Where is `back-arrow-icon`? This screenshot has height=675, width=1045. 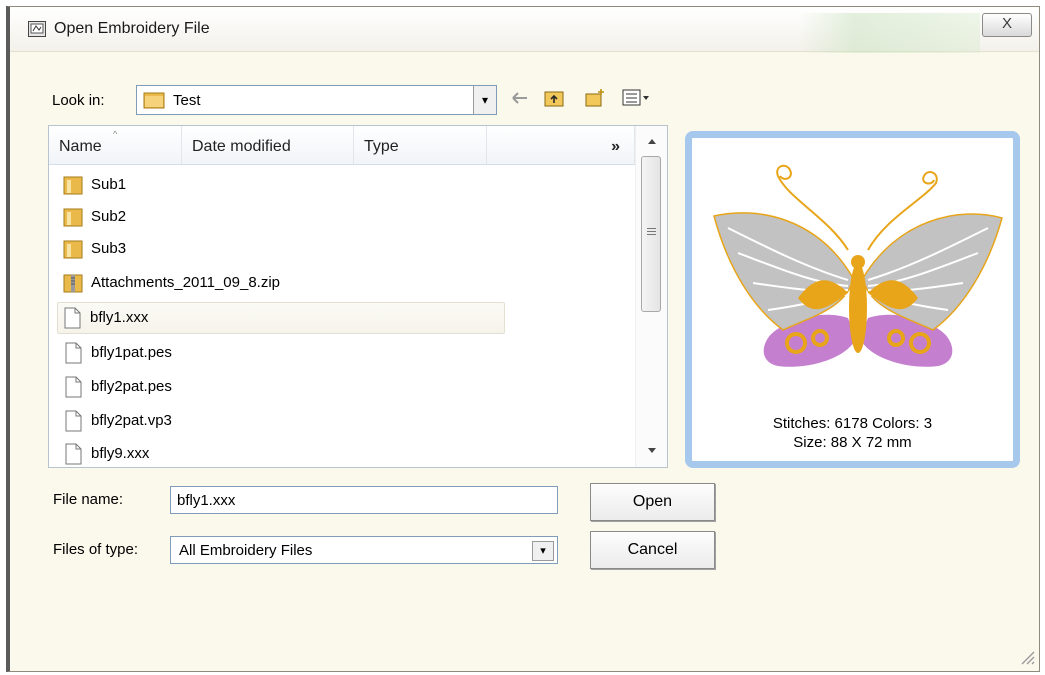 back-arrow-icon is located at coordinates (520, 98).